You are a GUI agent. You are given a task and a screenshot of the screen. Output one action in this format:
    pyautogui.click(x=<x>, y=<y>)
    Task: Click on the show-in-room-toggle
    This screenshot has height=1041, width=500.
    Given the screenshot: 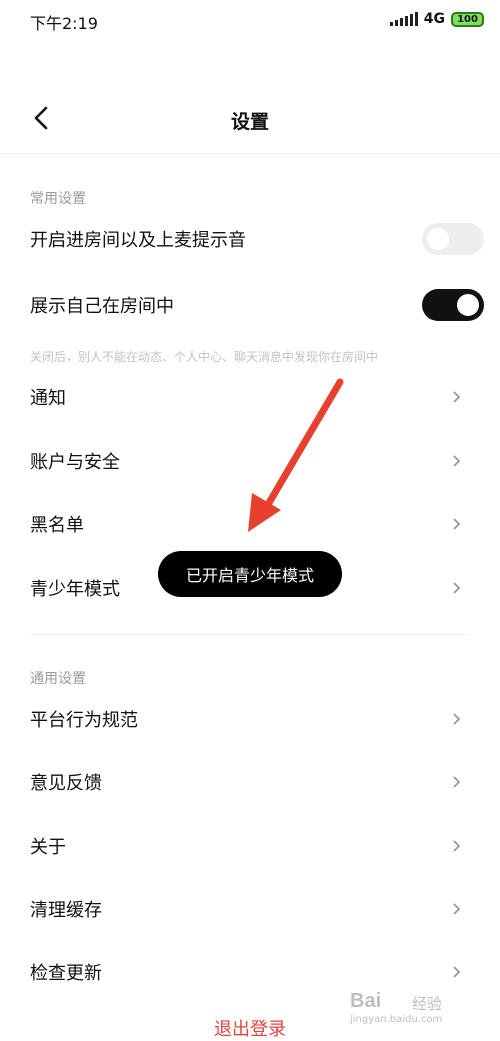 What is the action you would take?
    pyautogui.click(x=453, y=305)
    